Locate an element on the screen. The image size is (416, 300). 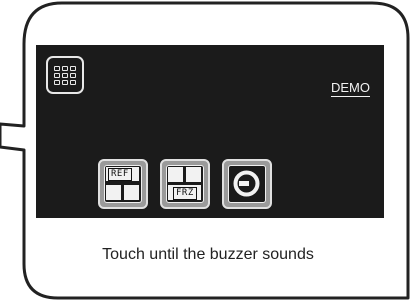
freeze-split-icon: FRZ is located at coordinates (185, 184).